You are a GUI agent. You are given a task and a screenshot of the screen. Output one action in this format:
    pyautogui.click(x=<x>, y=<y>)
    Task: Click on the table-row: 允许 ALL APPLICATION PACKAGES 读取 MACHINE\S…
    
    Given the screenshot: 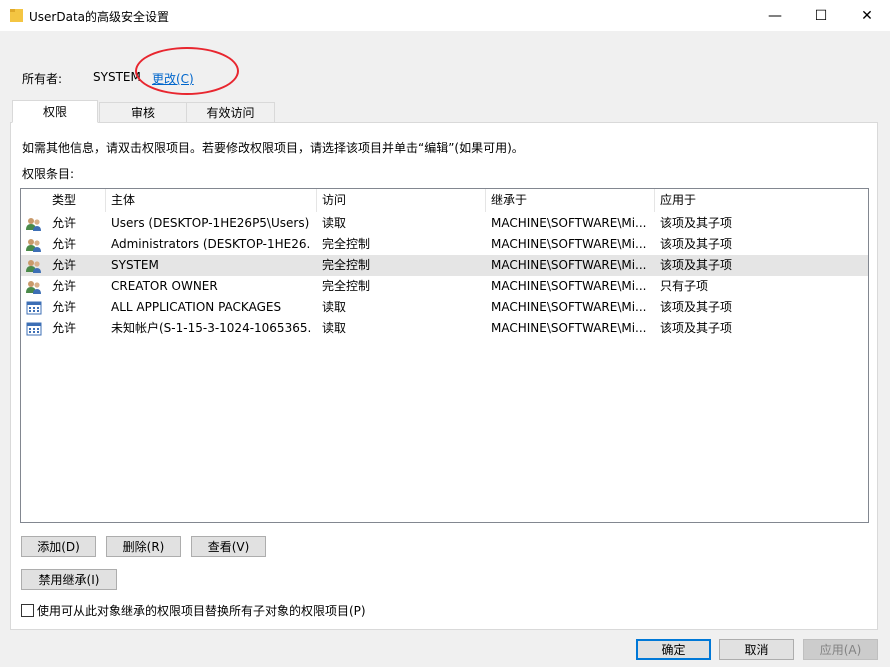 What is the action you would take?
    pyautogui.click(x=444, y=307)
    